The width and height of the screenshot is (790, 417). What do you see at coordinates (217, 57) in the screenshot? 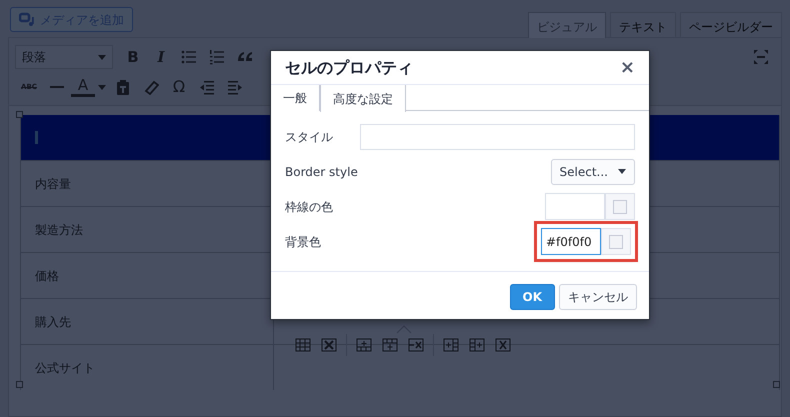
I see `numbered-list-icon` at bounding box center [217, 57].